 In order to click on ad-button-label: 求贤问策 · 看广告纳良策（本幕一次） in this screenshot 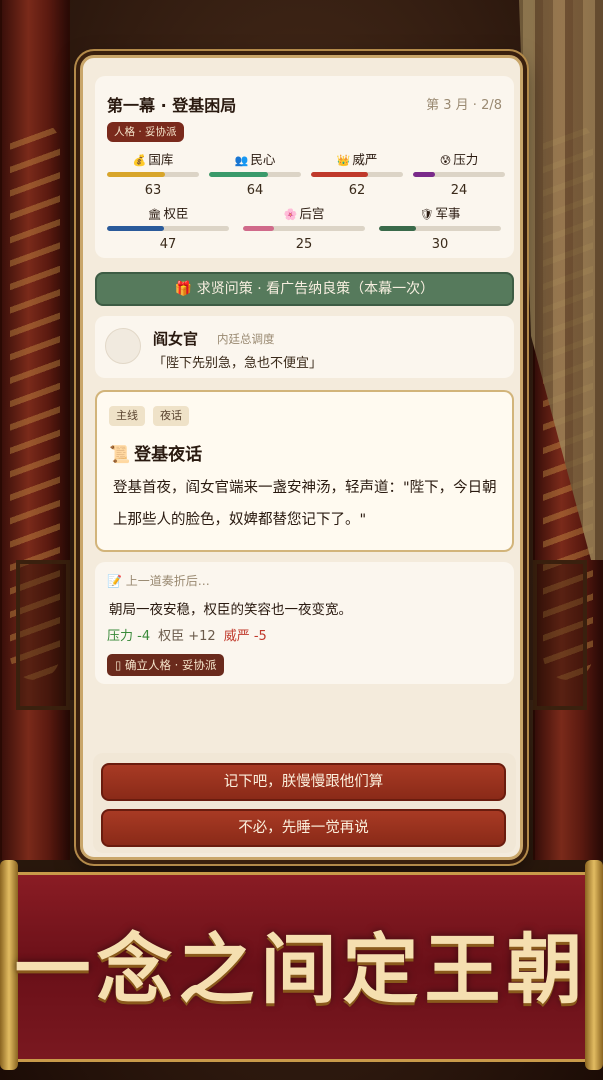, I will do `click(315, 289)`.